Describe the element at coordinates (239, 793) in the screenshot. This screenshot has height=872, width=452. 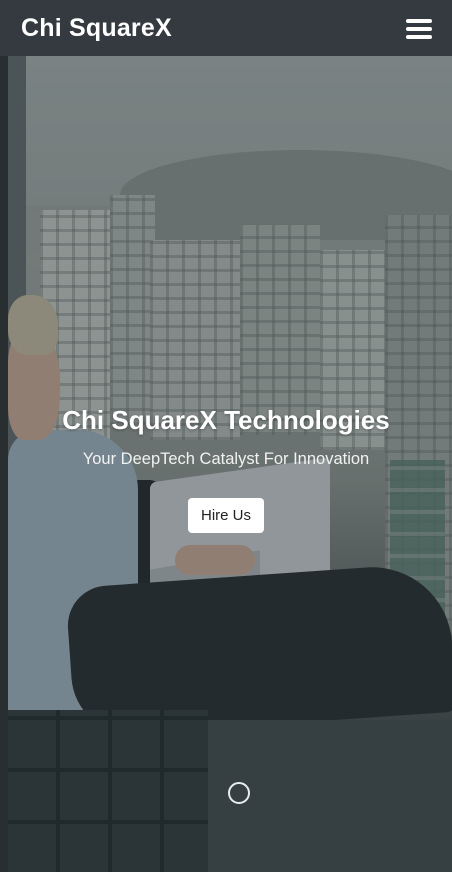
I see `carousel-indicator-icon` at that location.